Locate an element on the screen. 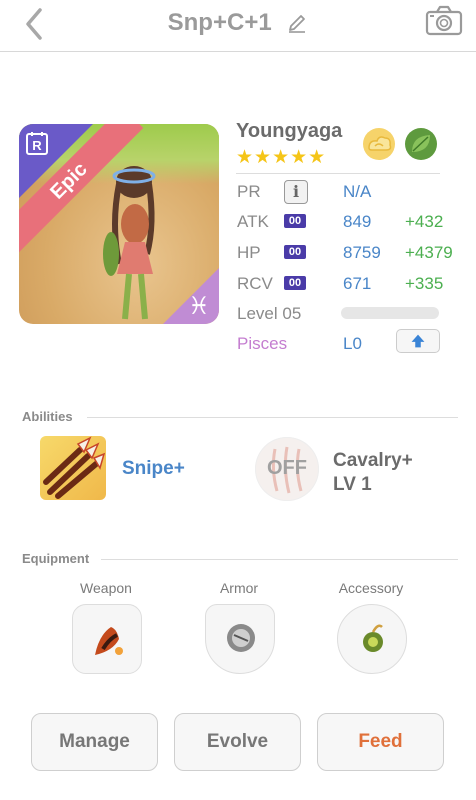 Image resolution: width=476 pixels, height=800 pixels. accessory-slot is located at coordinates (372, 639).